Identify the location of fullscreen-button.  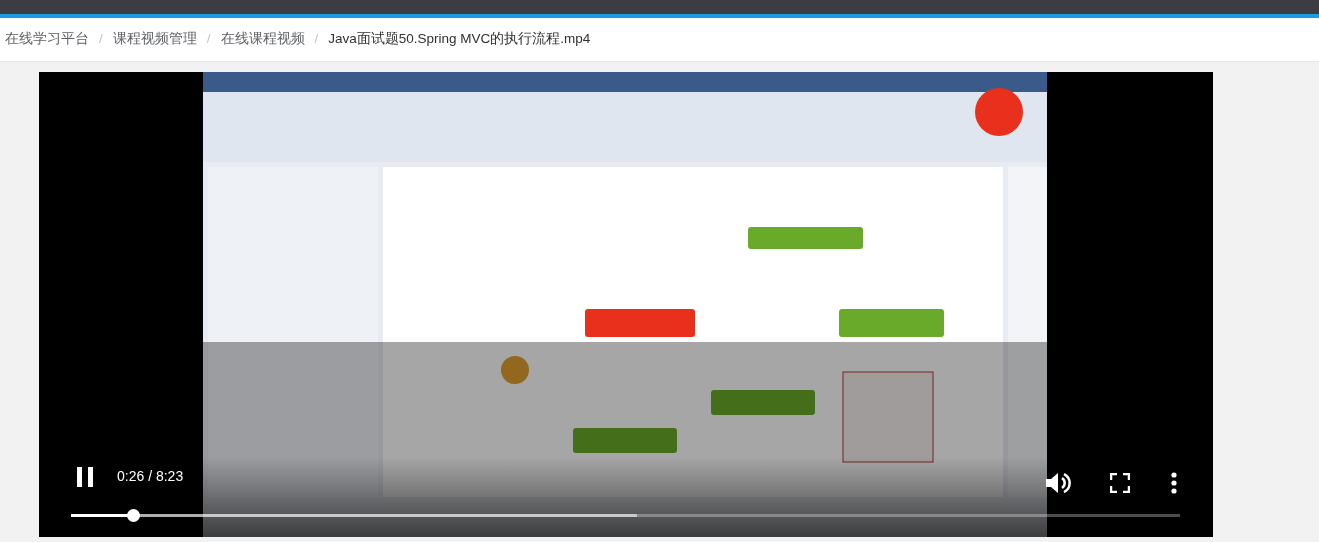
(1120, 483).